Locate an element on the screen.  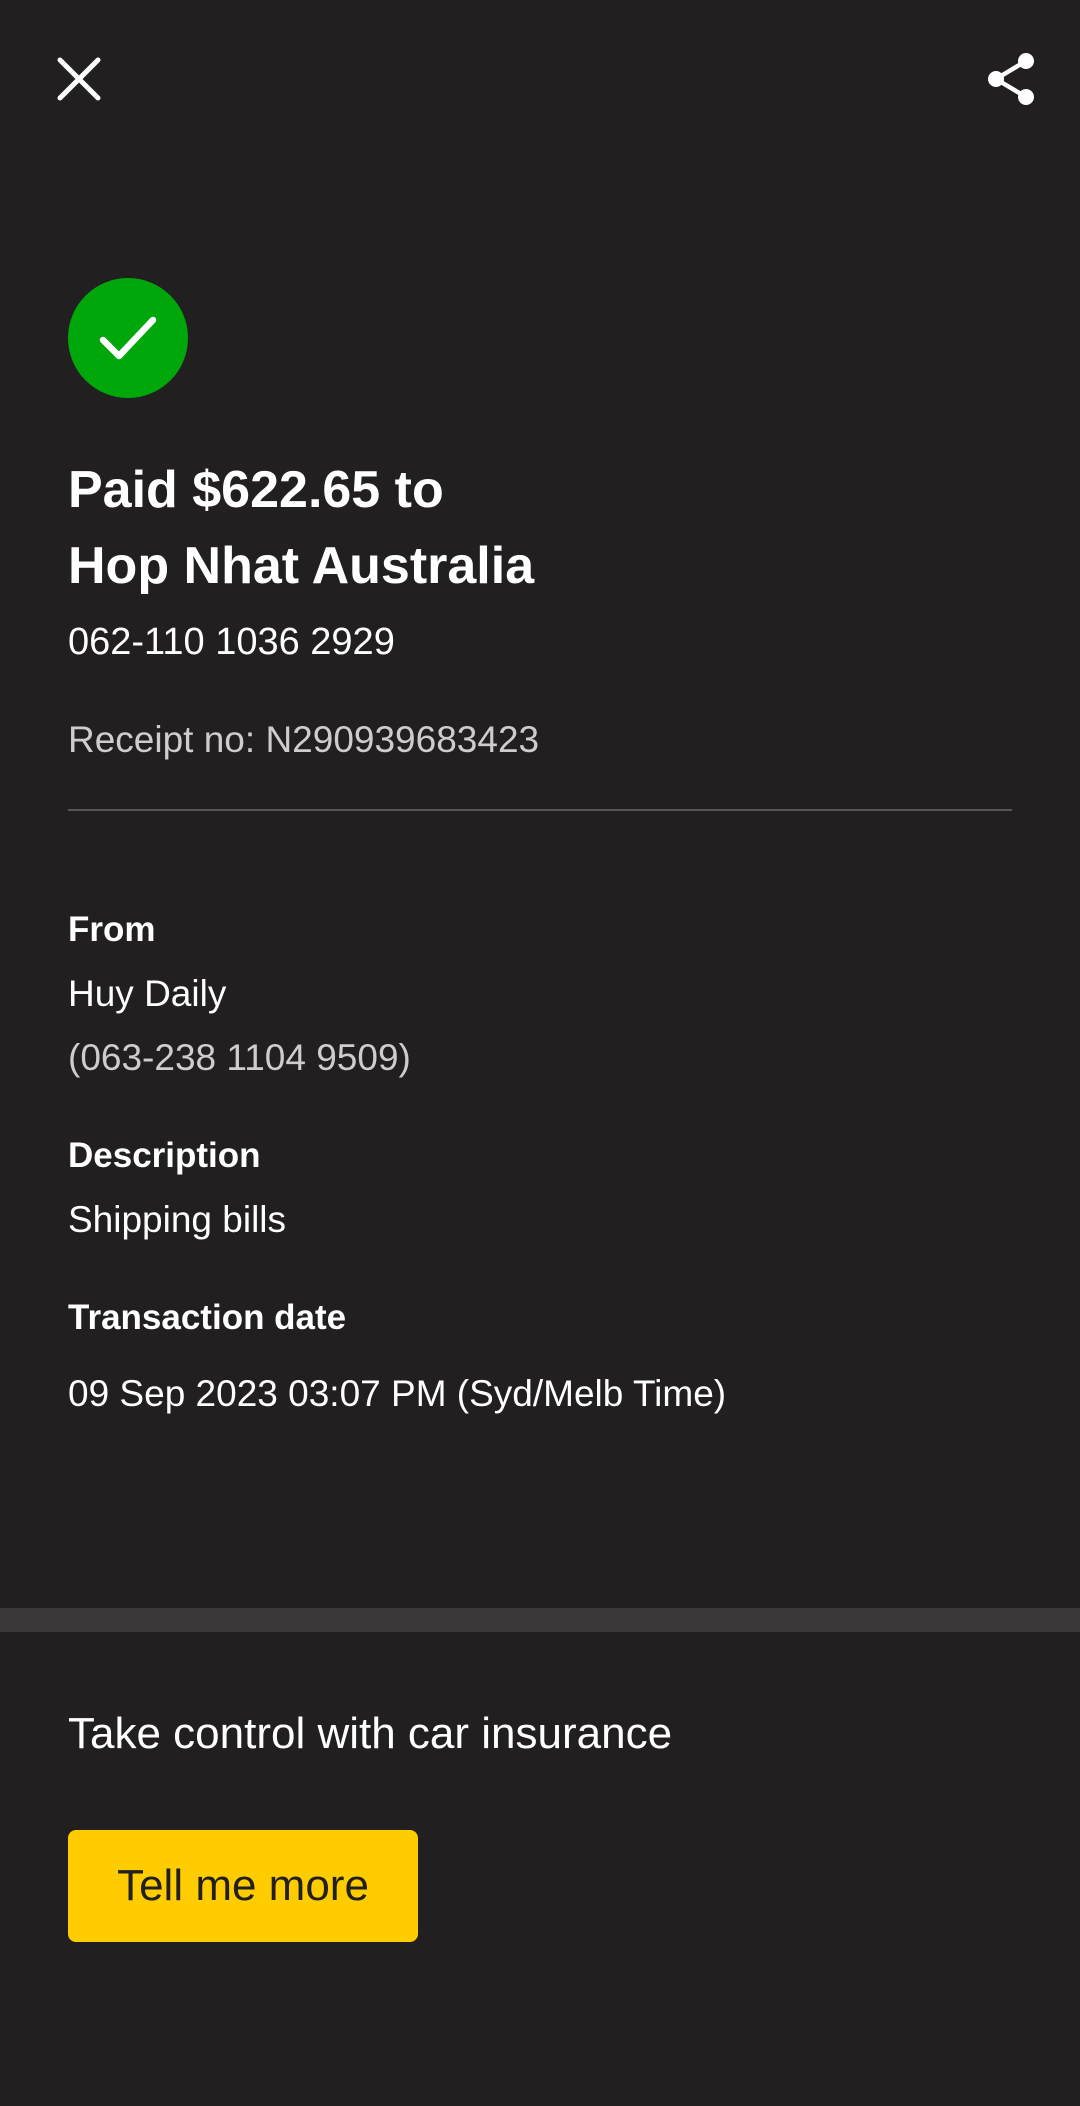
checkmark-icon is located at coordinates (128, 338).